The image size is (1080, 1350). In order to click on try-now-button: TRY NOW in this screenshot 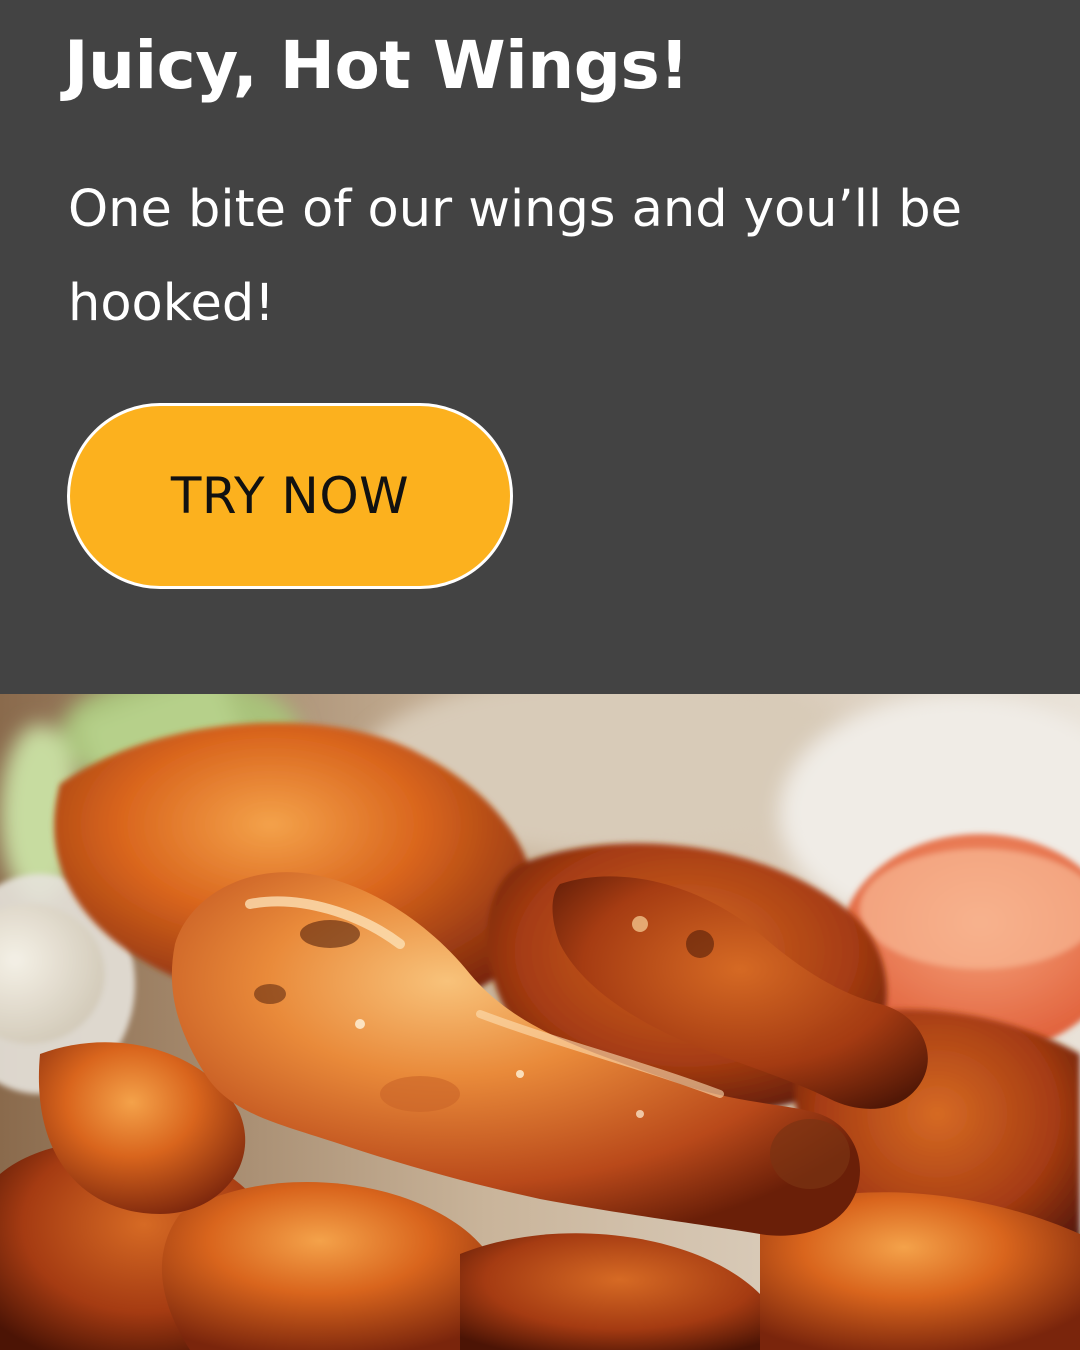, I will do `click(290, 496)`.